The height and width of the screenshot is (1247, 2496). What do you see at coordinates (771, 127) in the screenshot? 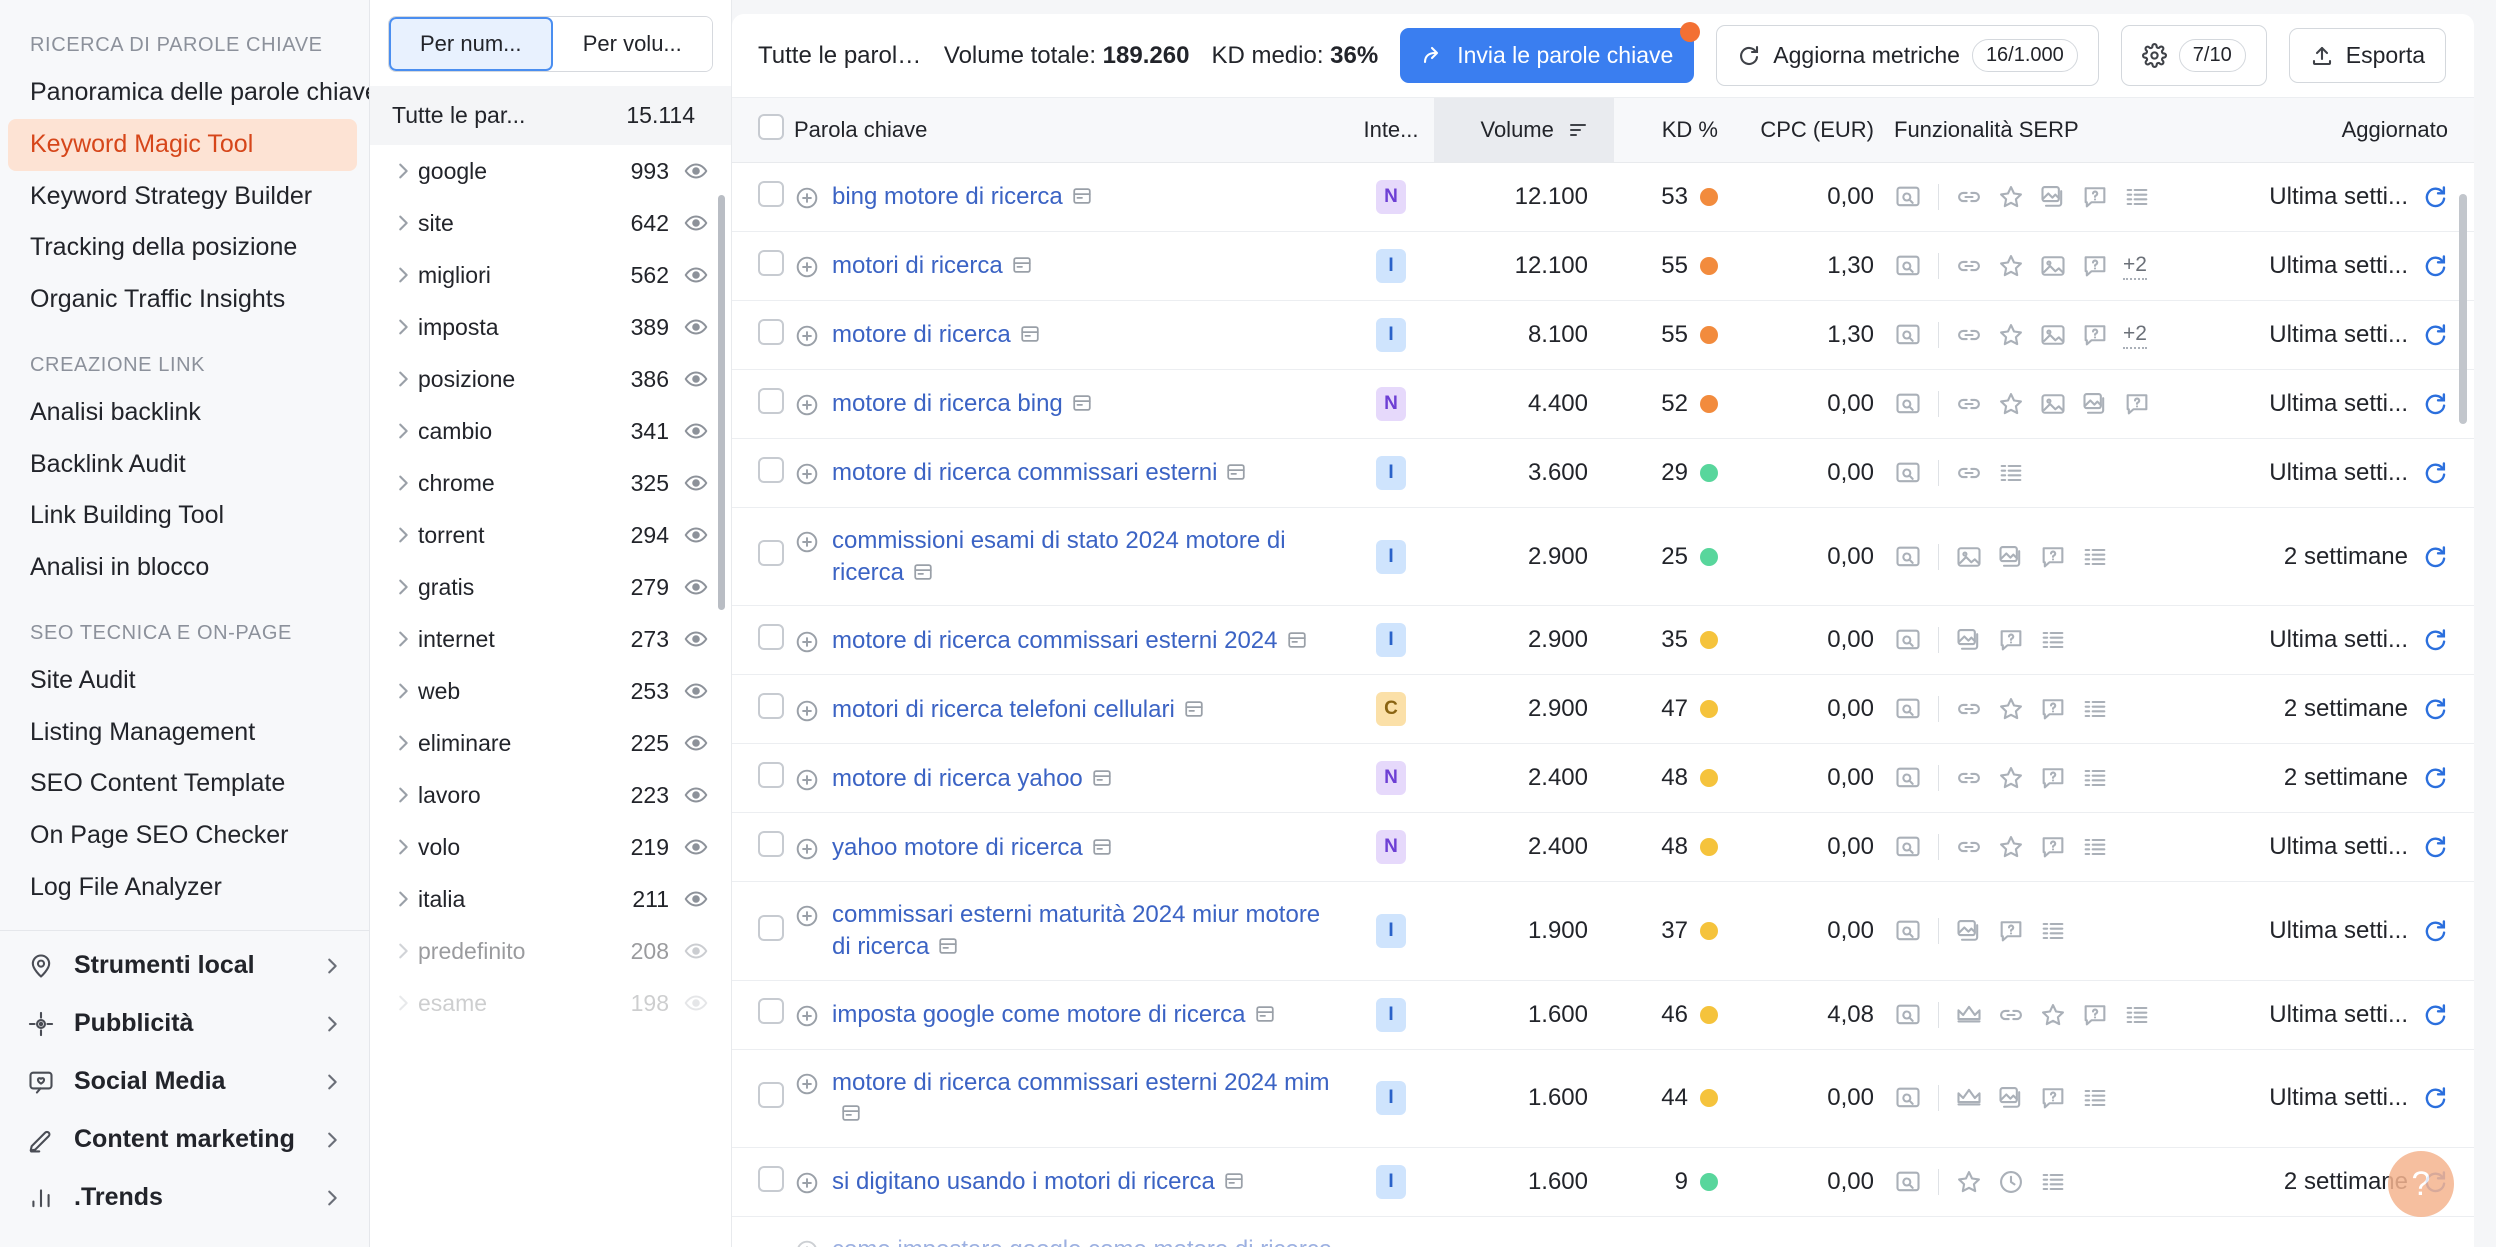
I see `select-all-checkbox` at bounding box center [771, 127].